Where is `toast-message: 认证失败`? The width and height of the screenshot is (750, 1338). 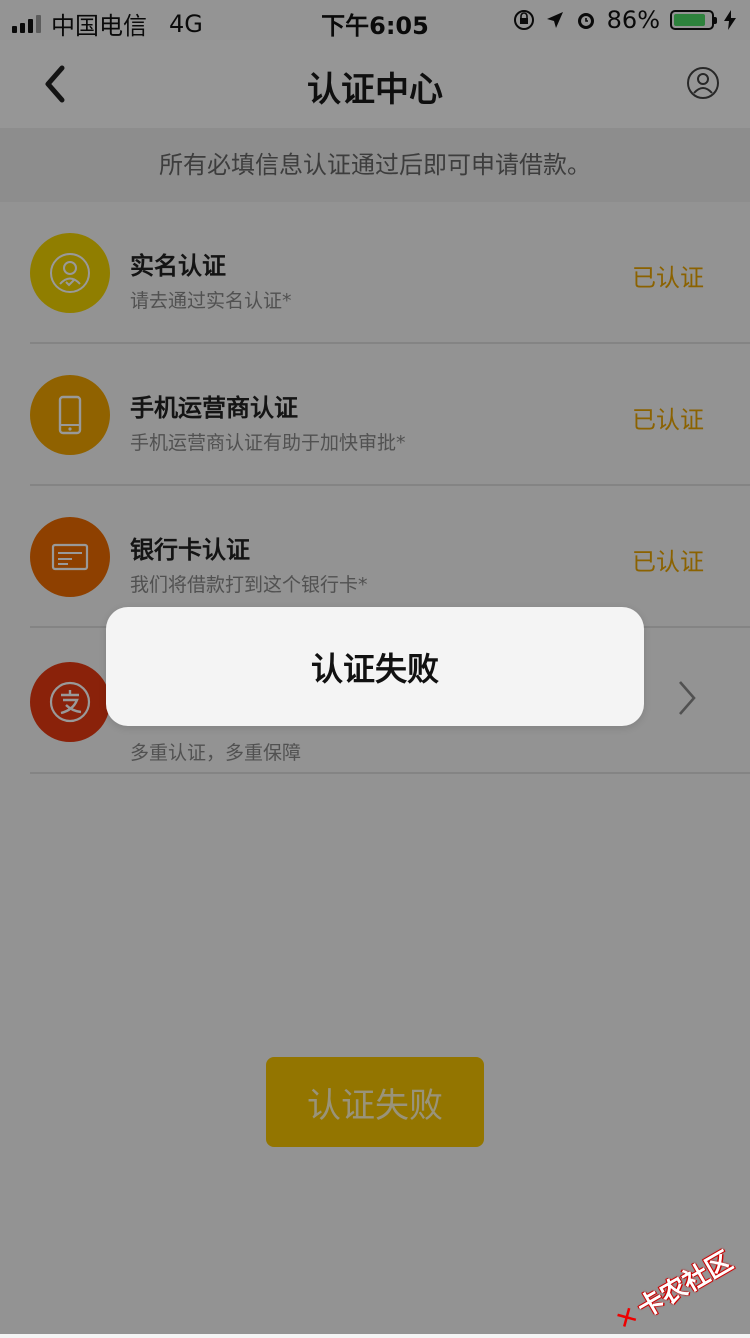 toast-message: 认证失败 is located at coordinates (374, 668).